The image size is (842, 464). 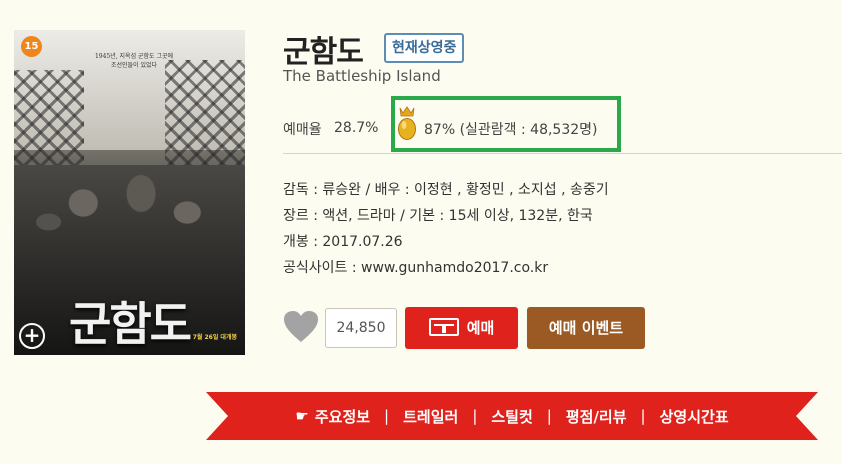 What do you see at coordinates (134, 61) in the screenshot?
I see `poster-tagline: 1945년, 지옥섬 군함도 그곳에 조선인들이 있었다` at bounding box center [134, 61].